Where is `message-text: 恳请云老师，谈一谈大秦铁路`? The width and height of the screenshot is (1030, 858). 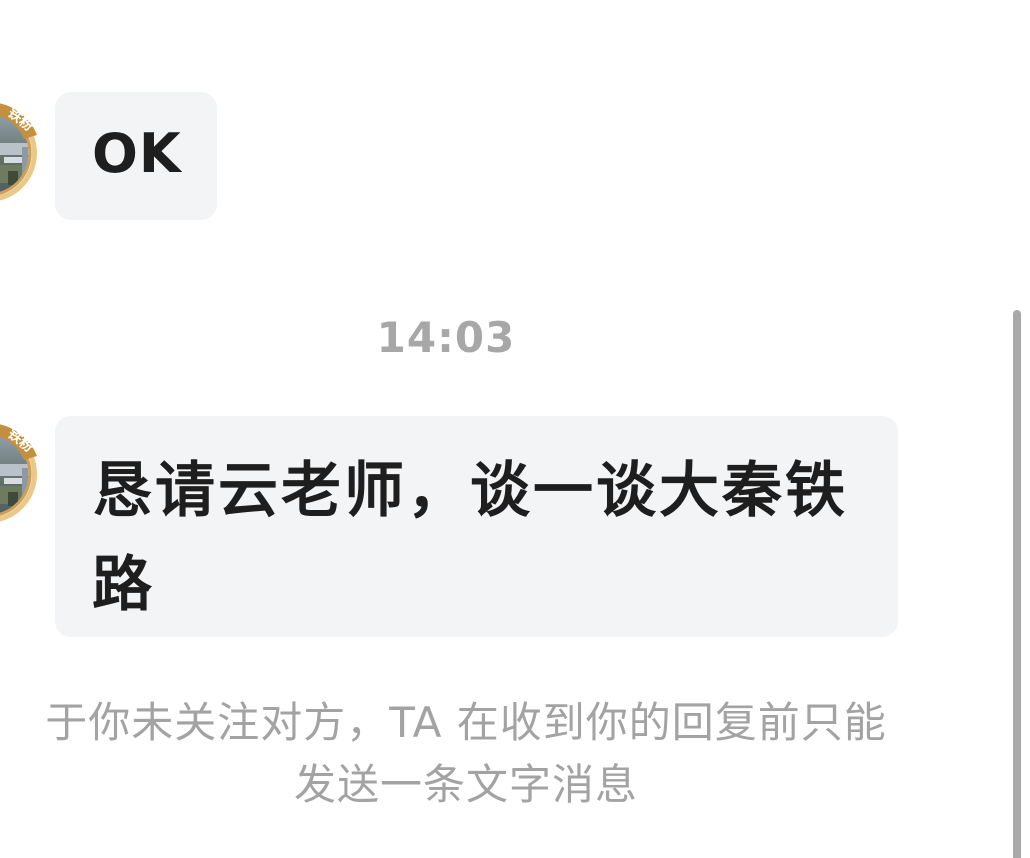
message-text: 恳请云老师，谈一谈大秦铁路 is located at coordinates (470, 538).